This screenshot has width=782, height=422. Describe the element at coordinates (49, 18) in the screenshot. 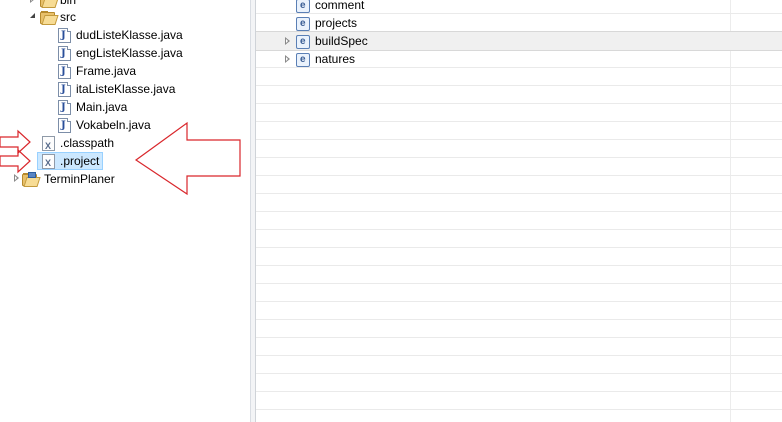

I see `folder-open-icon` at that location.